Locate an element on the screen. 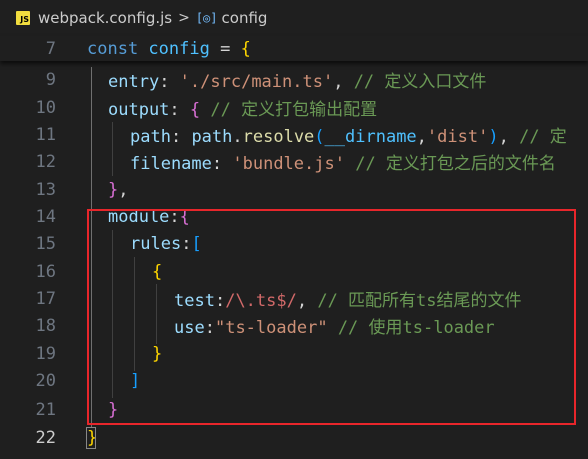 This screenshot has height=459, width=588. code-line: 7 const config = { is located at coordinates (294, 48).